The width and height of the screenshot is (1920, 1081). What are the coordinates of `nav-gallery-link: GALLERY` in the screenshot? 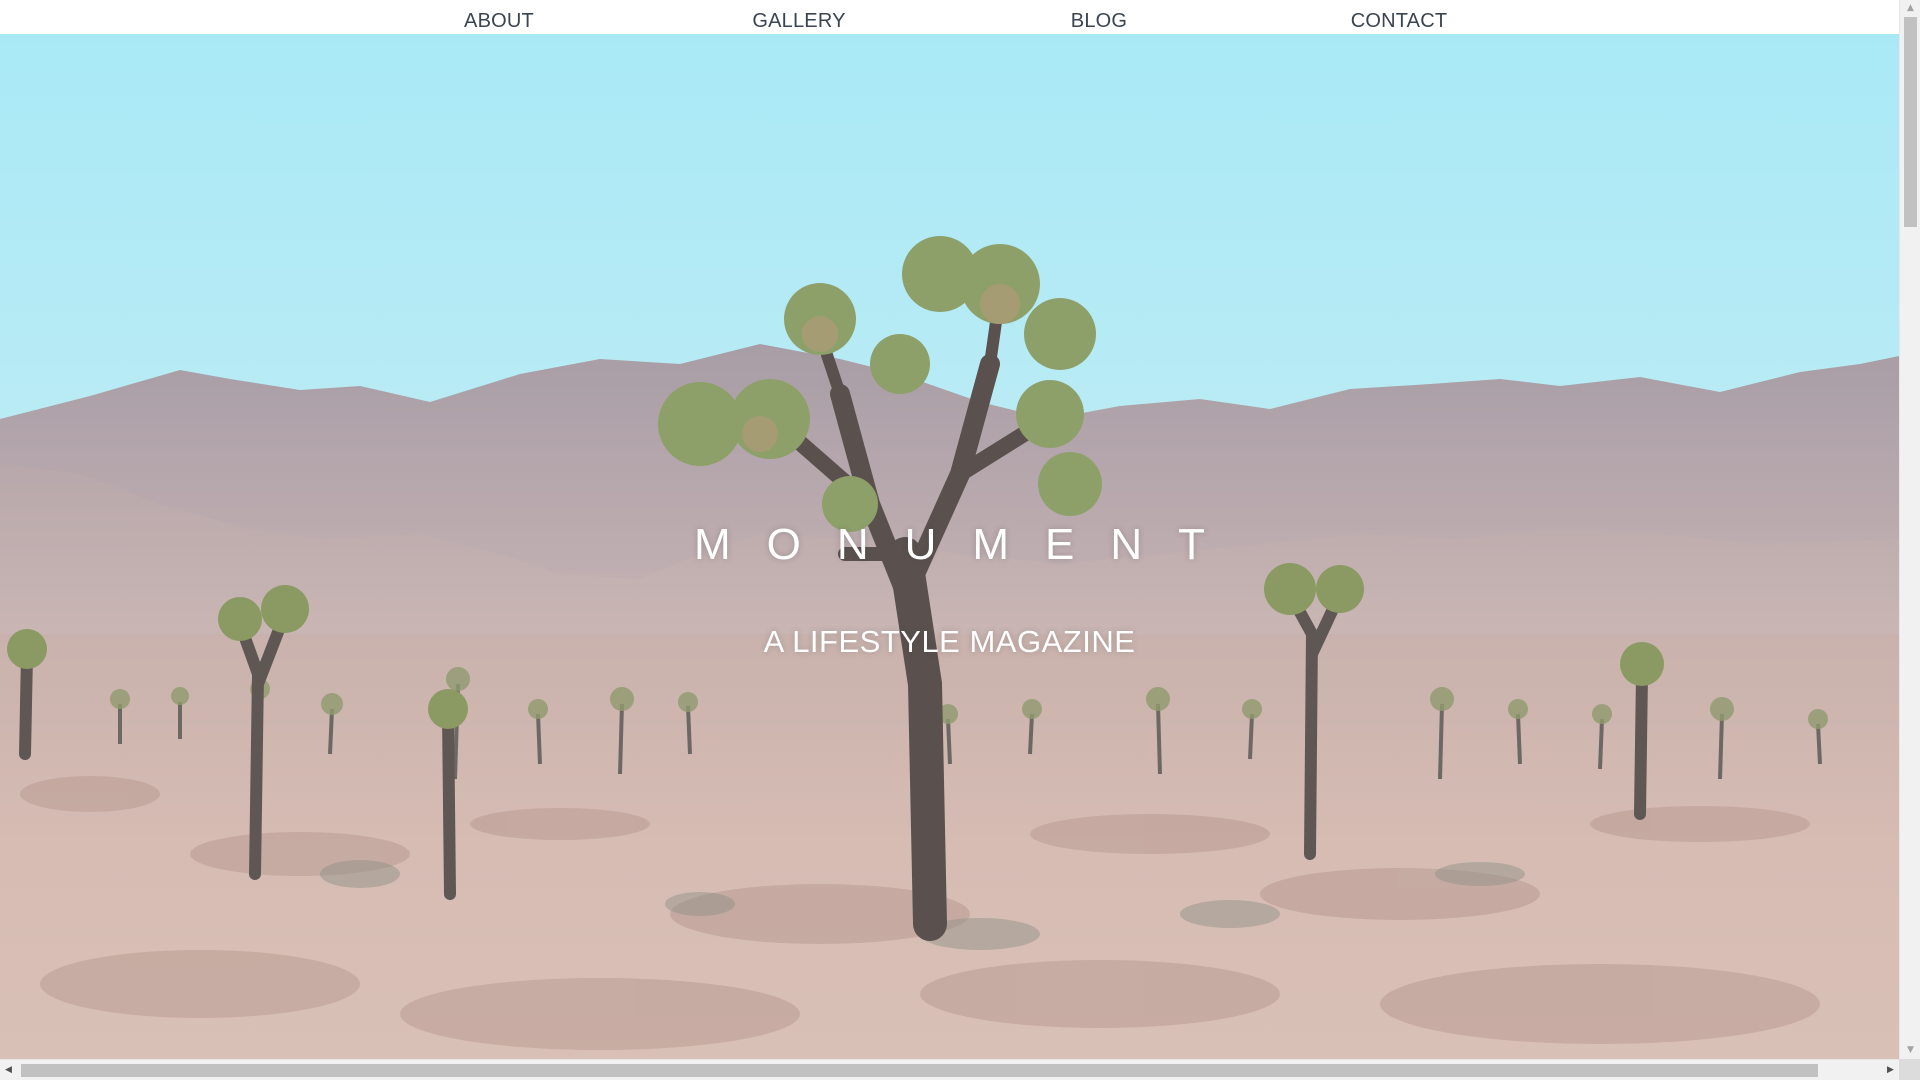 It's located at (798, 21).